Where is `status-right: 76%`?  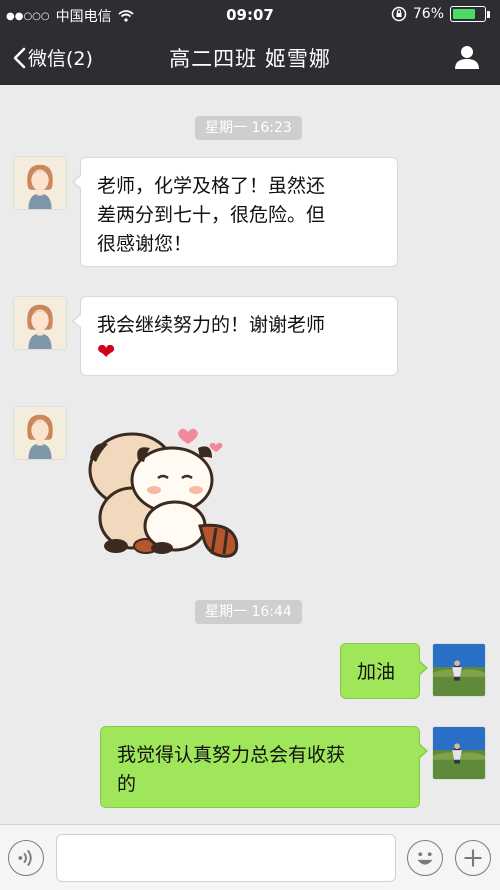
status-right: 76% is located at coordinates (440, 14).